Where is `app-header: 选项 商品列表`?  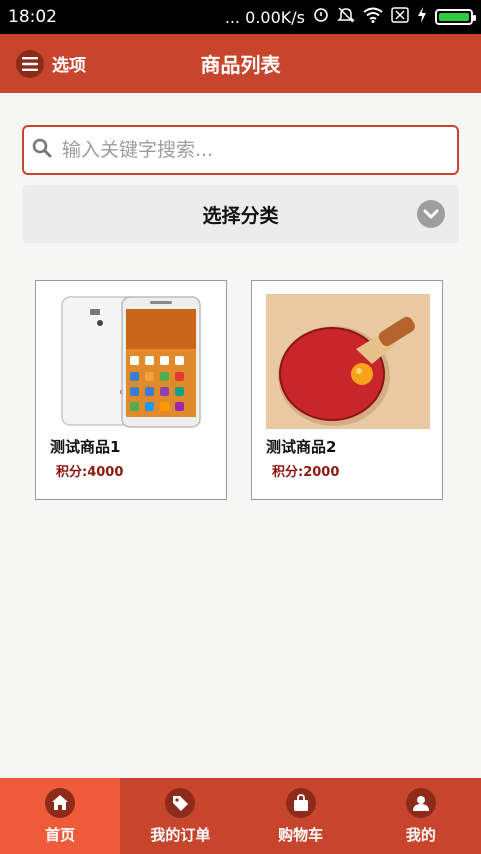
app-header: 选项 商品列表 is located at coordinates (240, 63).